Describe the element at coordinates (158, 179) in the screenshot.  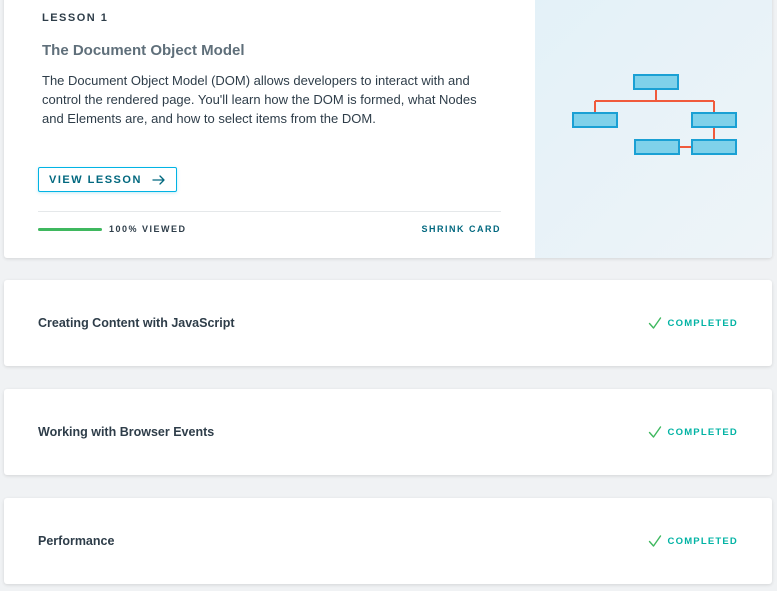
I see `arrow-right-icon` at that location.